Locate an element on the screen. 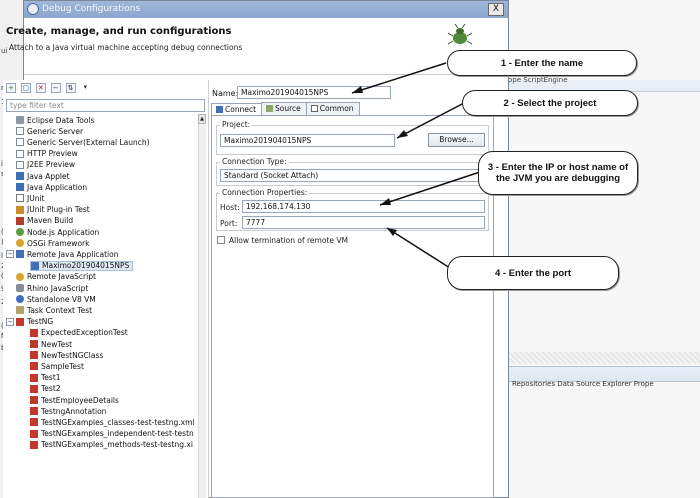 The image size is (700, 498). tree-item: Eclipse Data Tools is located at coordinates (55, 120).